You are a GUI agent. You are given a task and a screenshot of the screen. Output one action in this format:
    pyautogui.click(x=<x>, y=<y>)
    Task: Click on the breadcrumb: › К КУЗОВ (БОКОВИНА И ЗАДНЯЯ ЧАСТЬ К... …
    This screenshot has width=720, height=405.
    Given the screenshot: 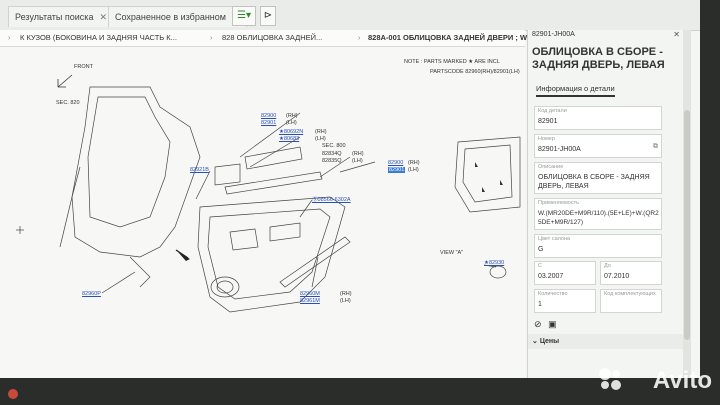 What is the action you would take?
    pyautogui.click(x=266, y=38)
    